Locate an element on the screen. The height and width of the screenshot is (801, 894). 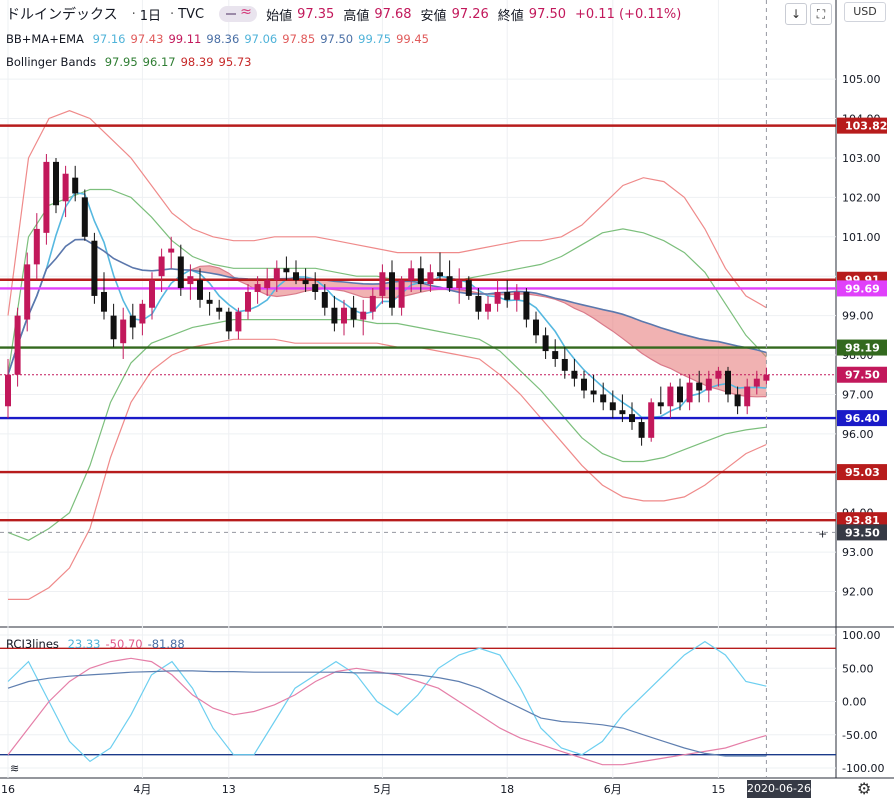
legend-bollinger-value: 97.95 is located at coordinates (121, 62).